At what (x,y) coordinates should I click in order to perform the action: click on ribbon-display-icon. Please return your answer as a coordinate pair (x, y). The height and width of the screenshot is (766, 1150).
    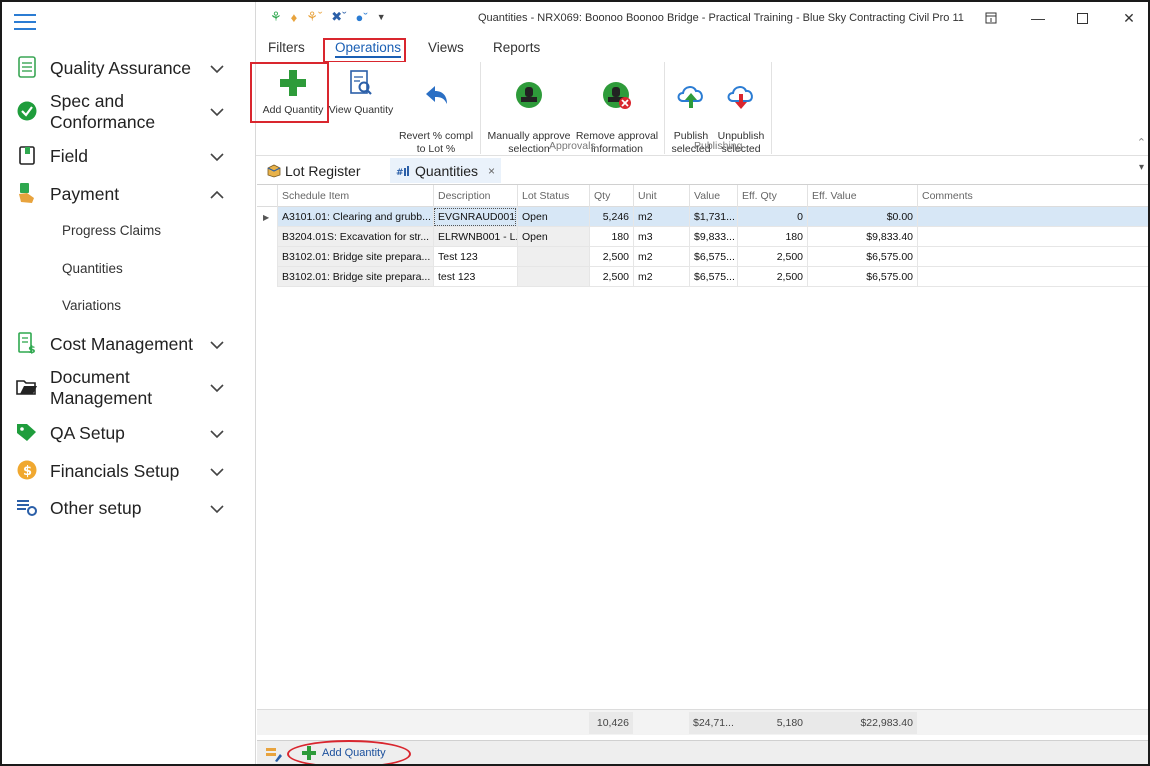
    Looking at the image, I should click on (991, 18).